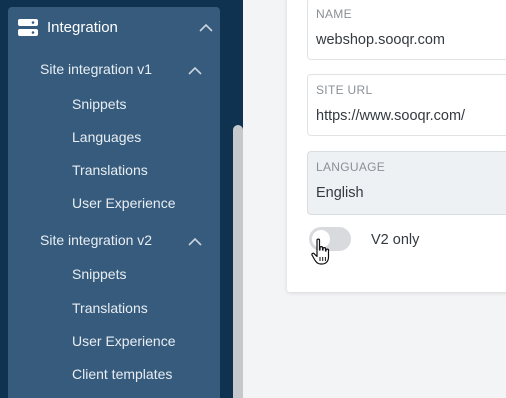  What do you see at coordinates (96, 69) in the screenshot?
I see `nav-section-label: Site integration v1` at bounding box center [96, 69].